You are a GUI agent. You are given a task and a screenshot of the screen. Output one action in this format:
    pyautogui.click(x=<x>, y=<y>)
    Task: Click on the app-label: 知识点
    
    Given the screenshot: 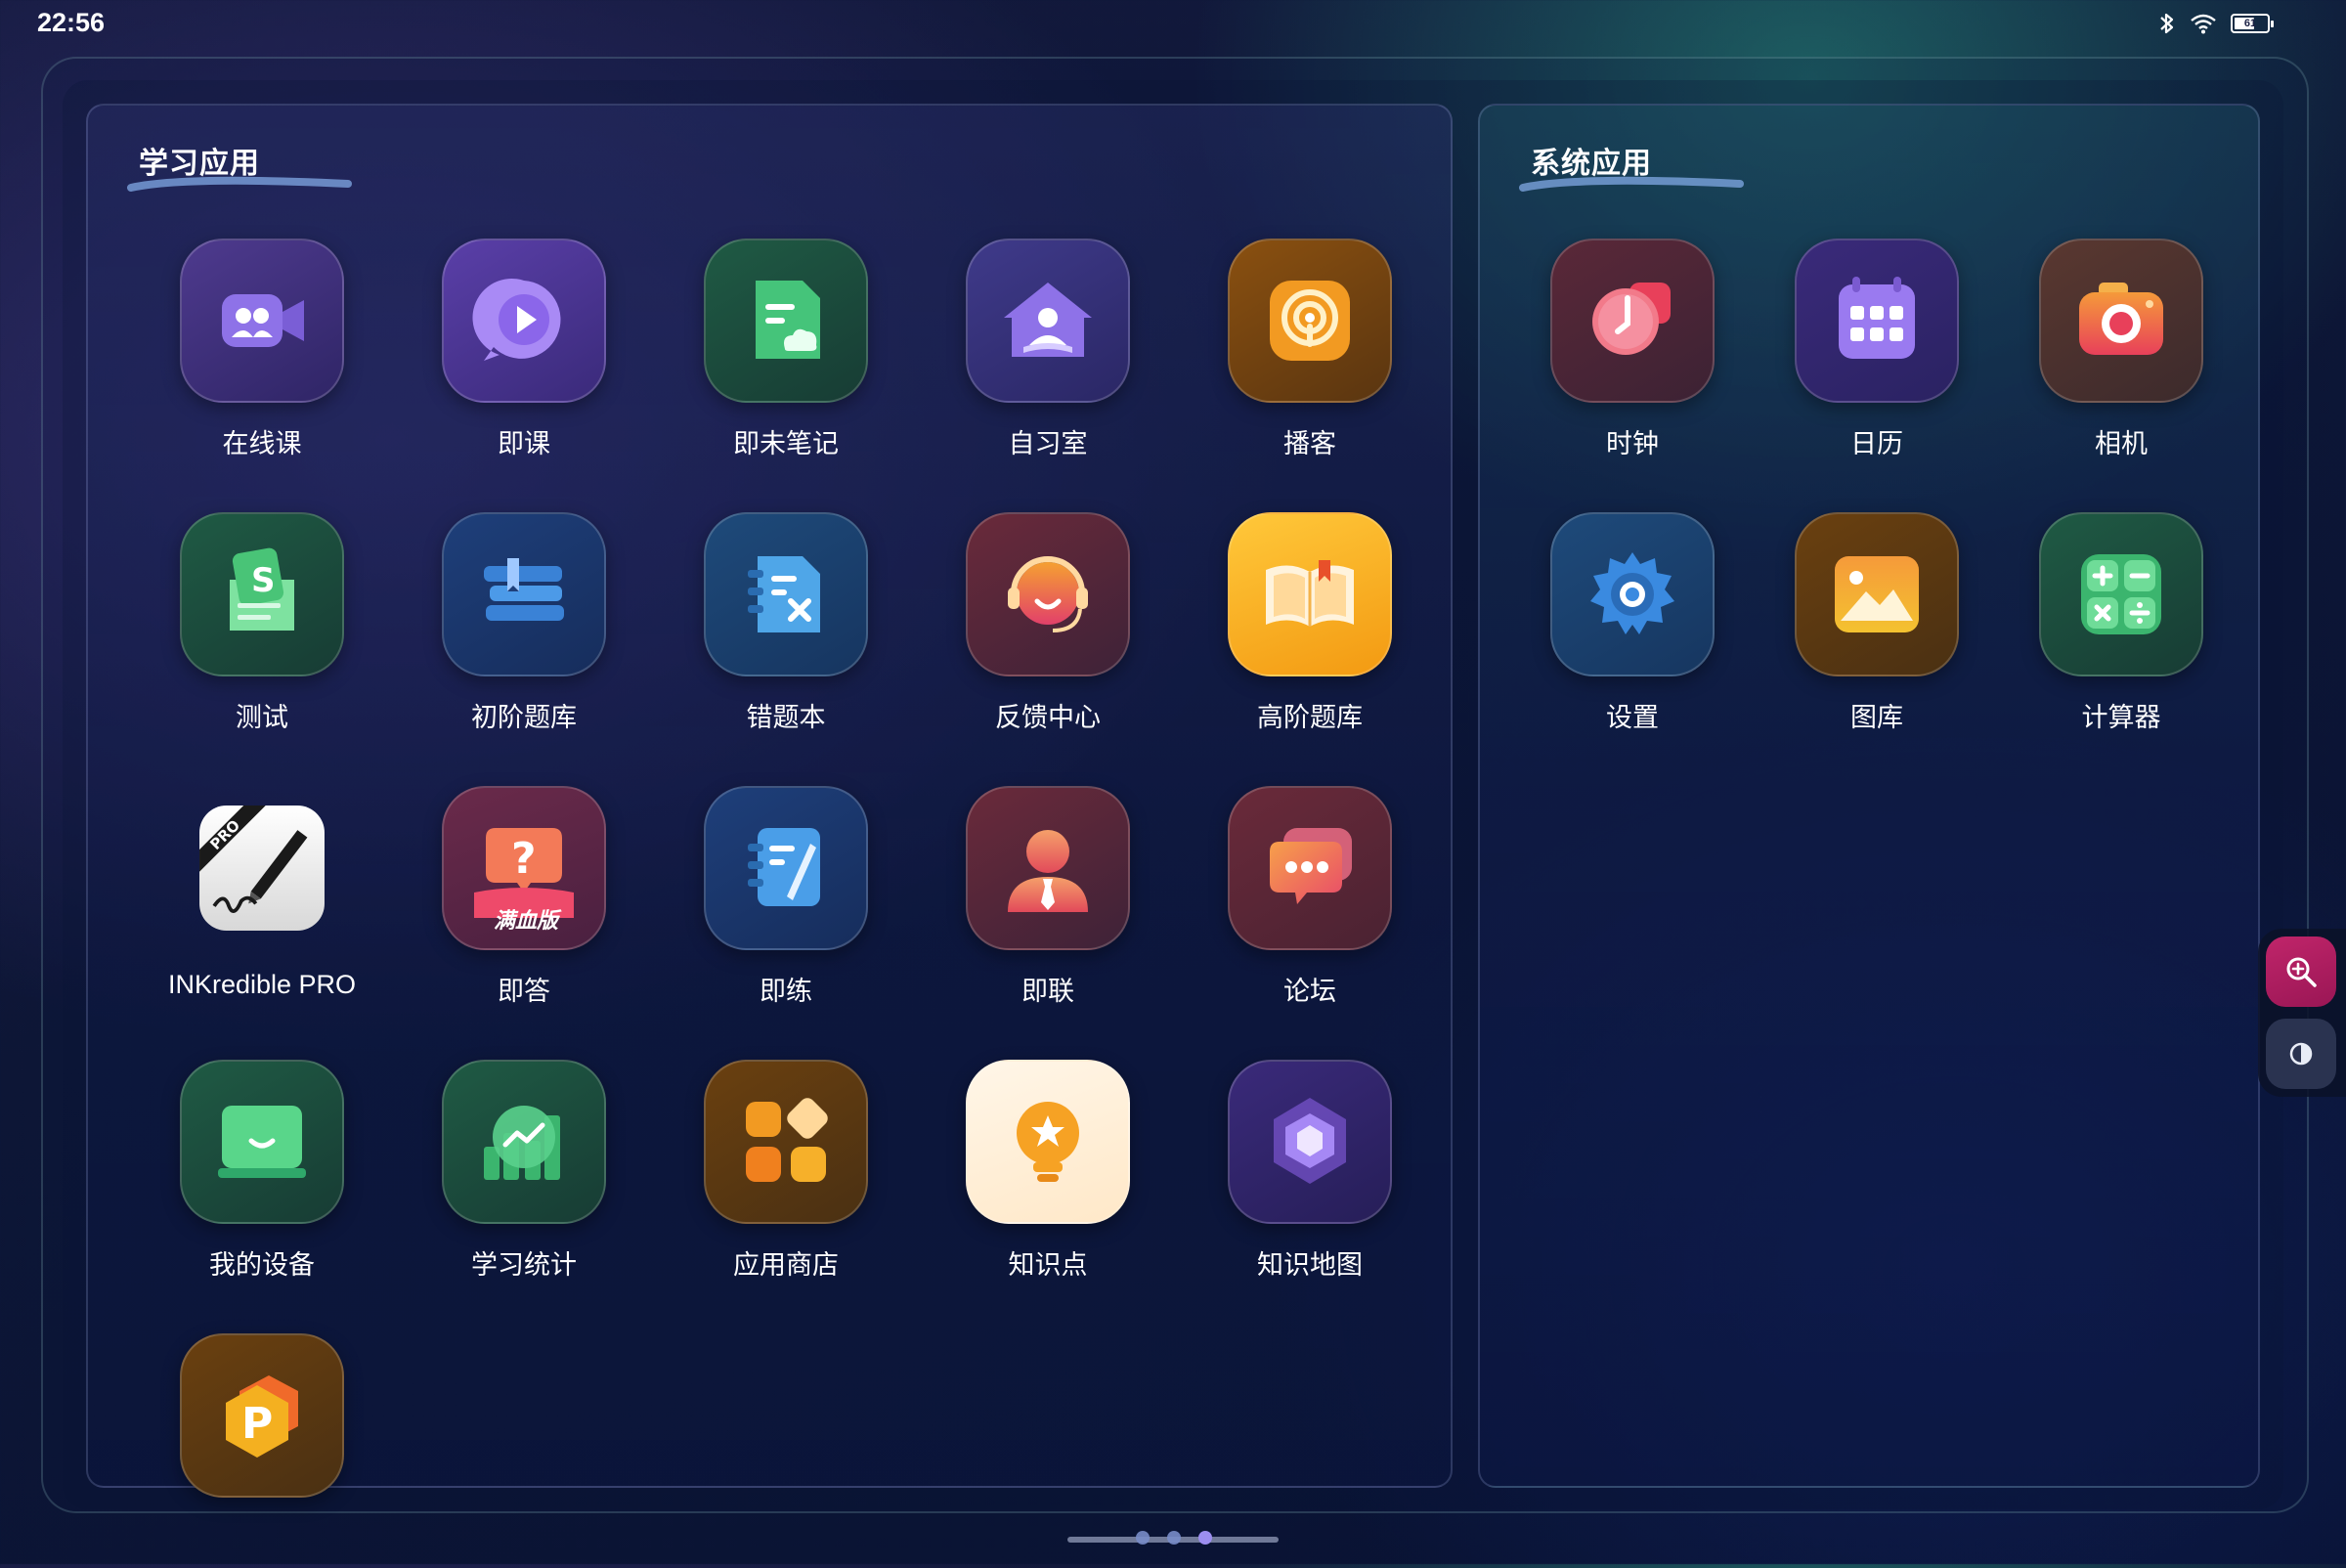 What is the action you would take?
    pyautogui.click(x=1048, y=1265)
    